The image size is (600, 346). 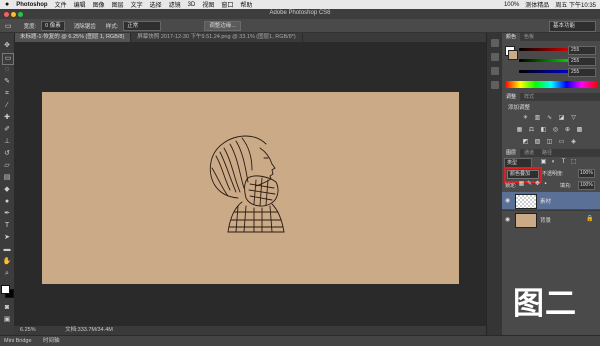 I want to click on vibrance-icon: ▽, so click(x=573, y=118).